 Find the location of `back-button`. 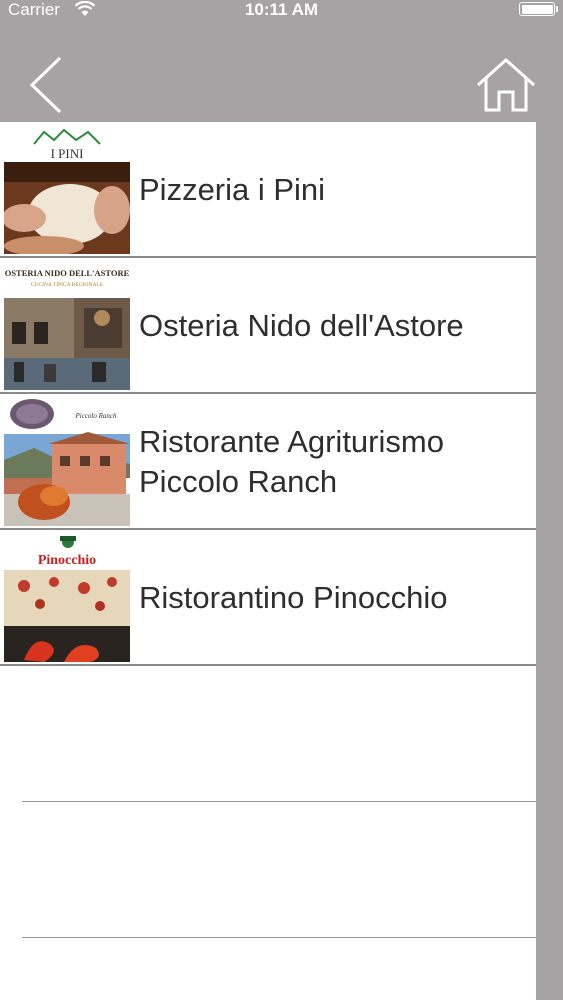

back-button is located at coordinates (46, 85).